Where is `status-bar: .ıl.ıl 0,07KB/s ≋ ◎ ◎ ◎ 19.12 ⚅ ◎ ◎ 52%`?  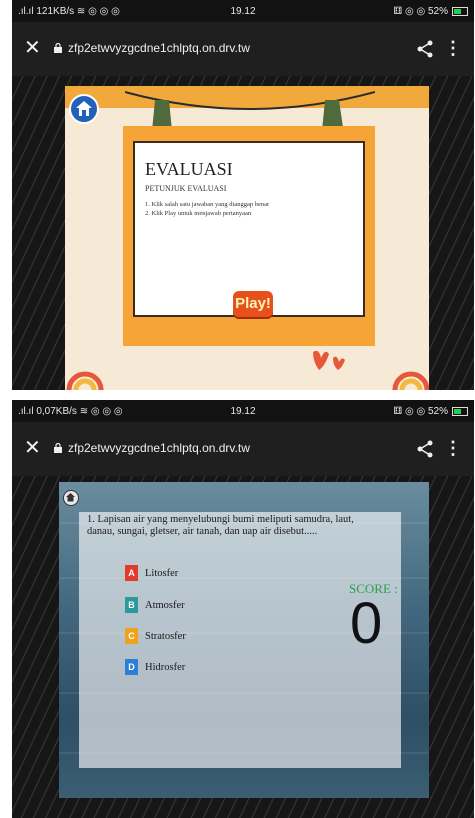
status-bar: .ıl.ıl 0,07KB/s ≋ ◎ ◎ ◎ 19.12 ⚅ ◎ ◎ 52% is located at coordinates (243, 411).